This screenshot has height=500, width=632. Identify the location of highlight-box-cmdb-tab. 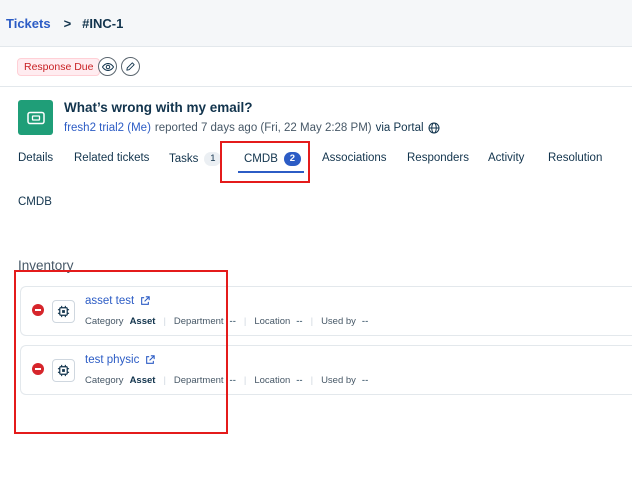
(265, 162).